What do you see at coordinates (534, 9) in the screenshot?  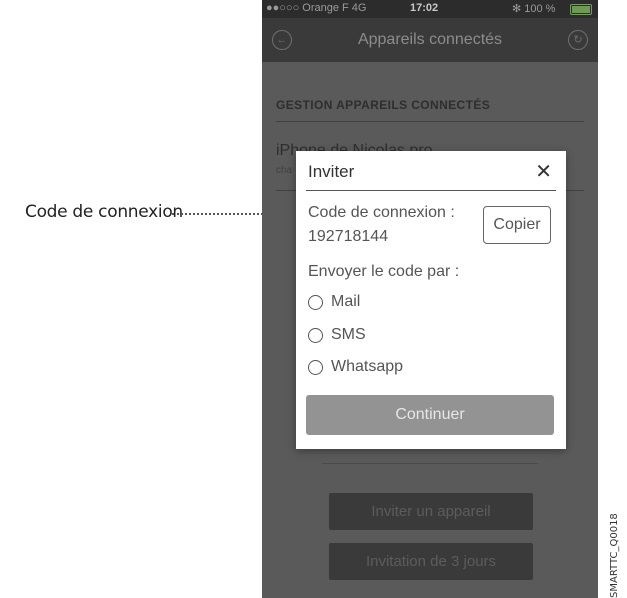 I see `battery-text: ✻ 100 %` at bounding box center [534, 9].